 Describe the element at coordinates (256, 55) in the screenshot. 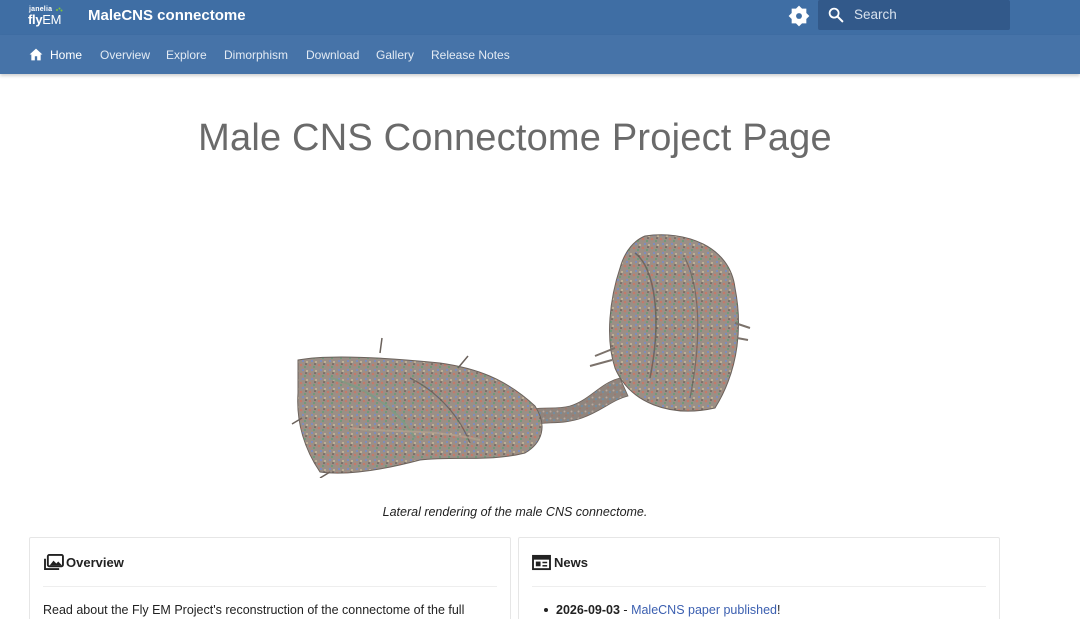

I see `tab-dimorphism: Dimorphism` at that location.